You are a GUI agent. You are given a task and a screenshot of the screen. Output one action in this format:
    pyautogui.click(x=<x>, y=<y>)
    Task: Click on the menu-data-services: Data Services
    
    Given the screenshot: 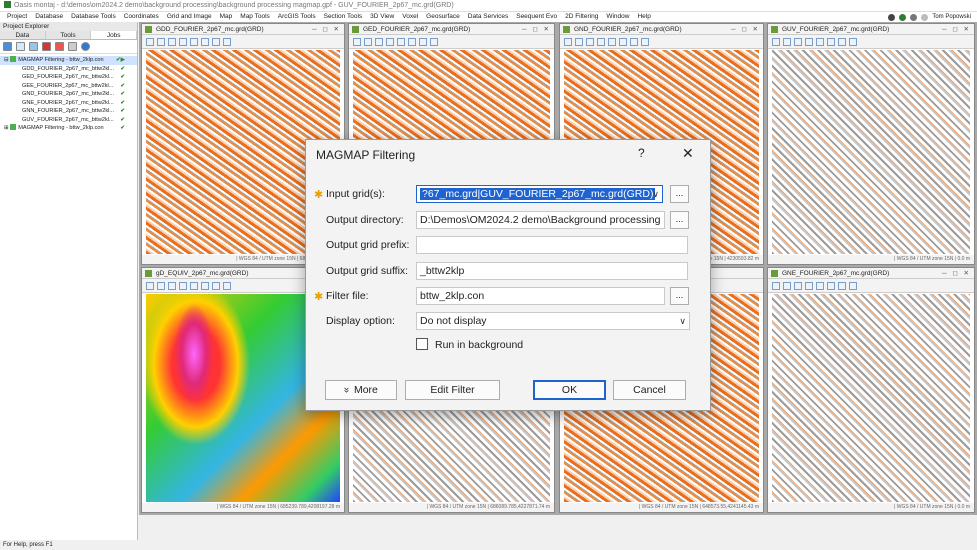 What is the action you would take?
    pyautogui.click(x=488, y=17)
    